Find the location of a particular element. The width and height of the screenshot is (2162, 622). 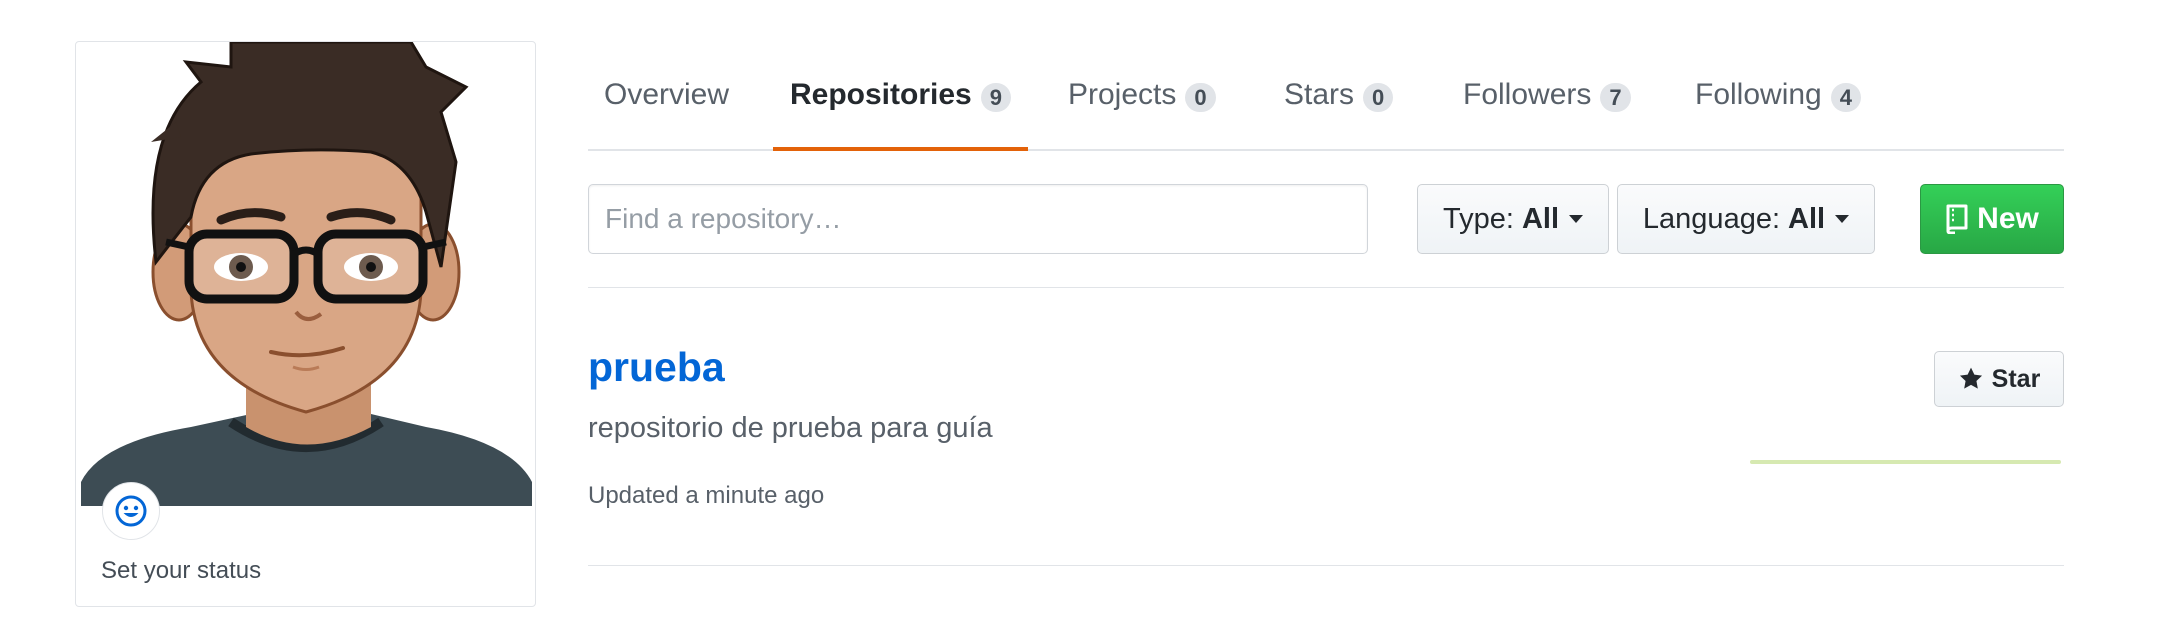

tab-label: Following is located at coordinates (1758, 94).